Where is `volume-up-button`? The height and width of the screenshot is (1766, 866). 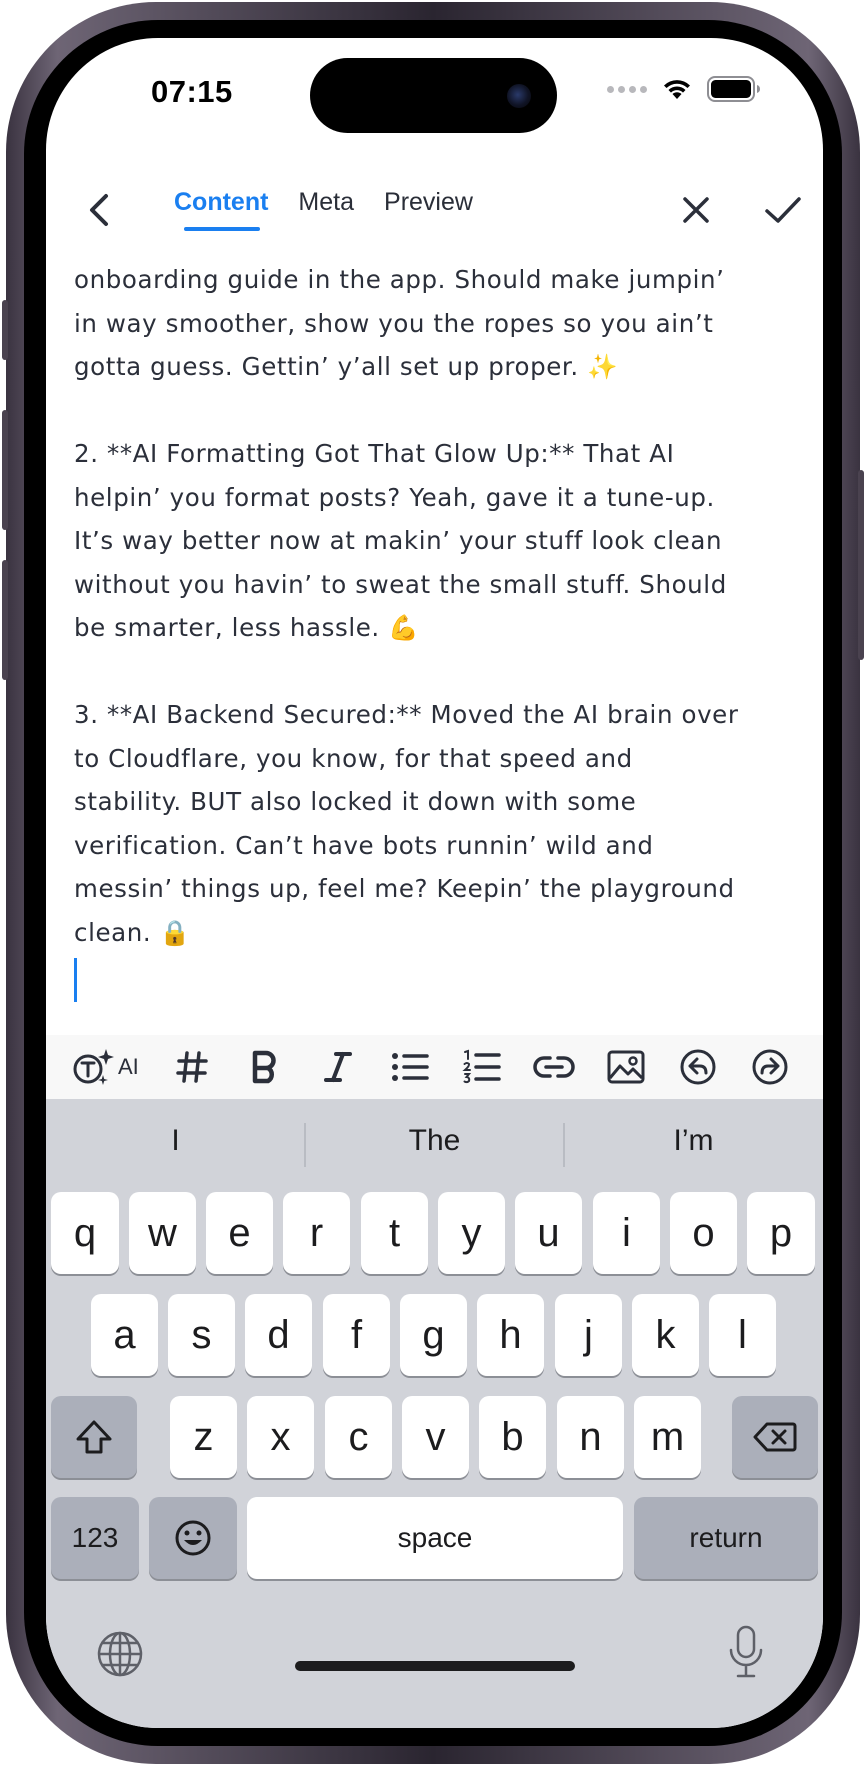
volume-up-button is located at coordinates (5, 470).